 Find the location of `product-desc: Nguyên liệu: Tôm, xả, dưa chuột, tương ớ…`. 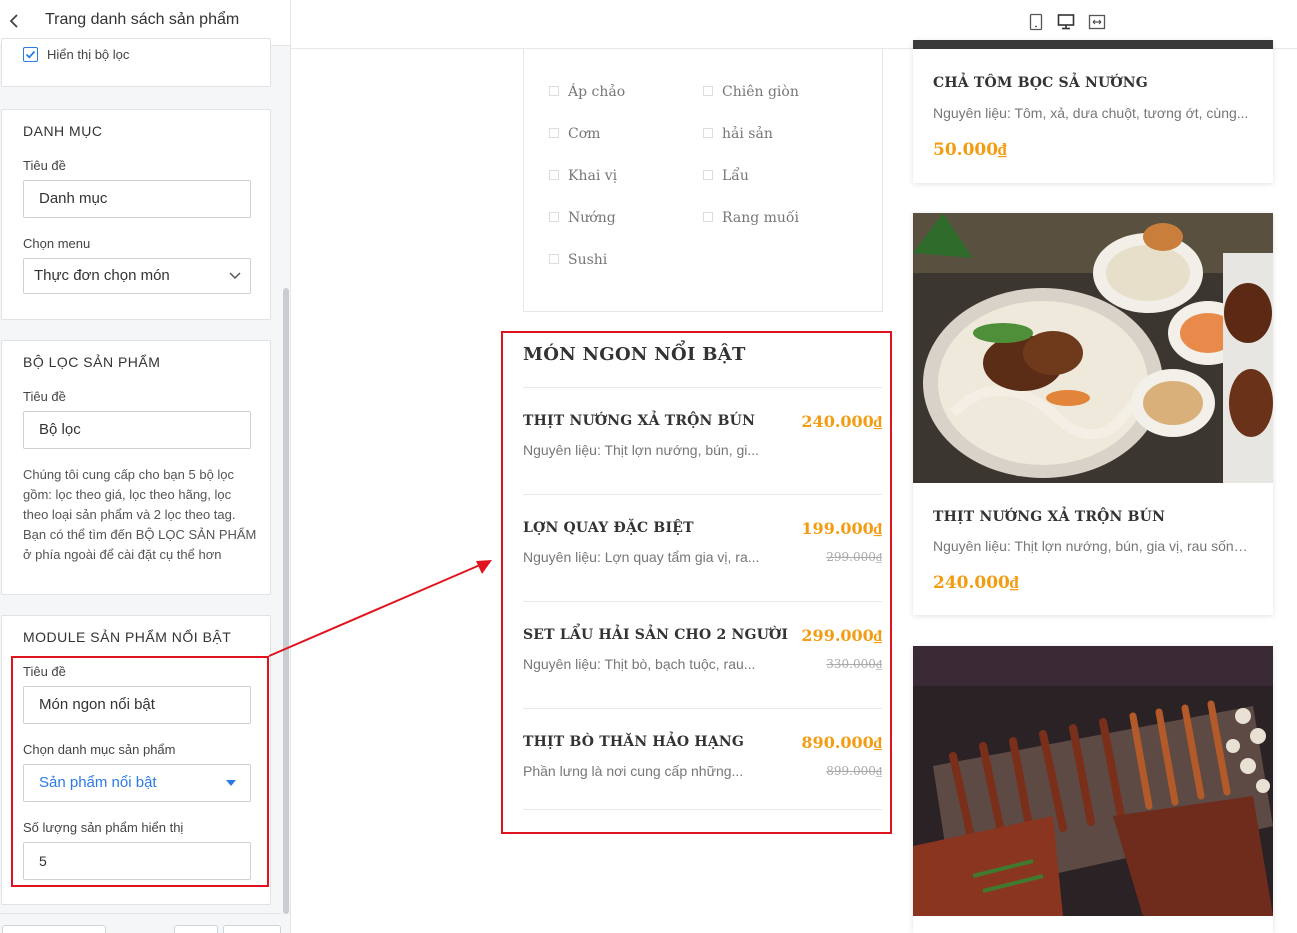

product-desc: Nguyên liệu: Tôm, xả, dưa chuột, tương ớ… is located at coordinates (1091, 113).